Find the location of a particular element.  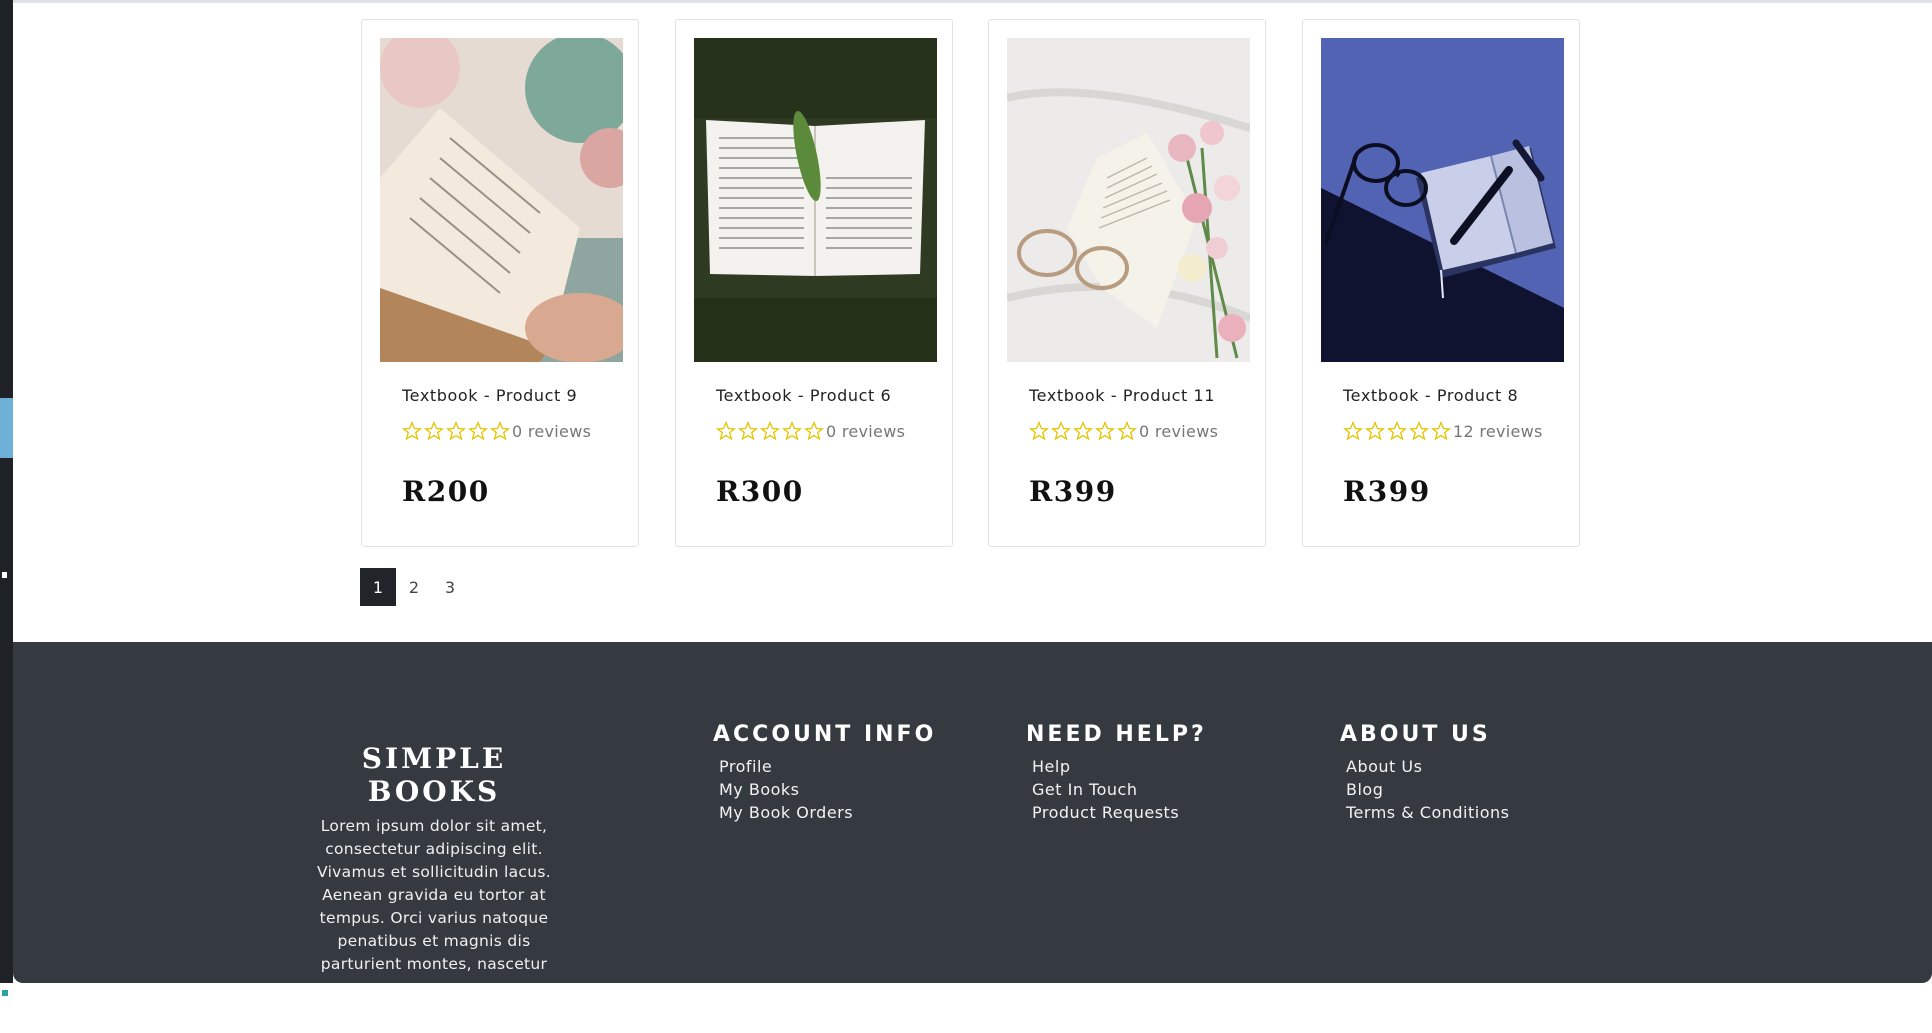

footer-link-profile: Profile is located at coordinates (827, 766).